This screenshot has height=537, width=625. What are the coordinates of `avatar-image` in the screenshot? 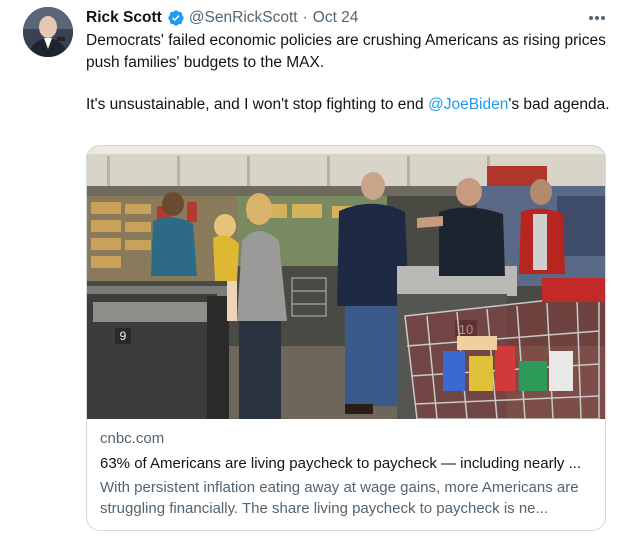 It's located at (48, 32).